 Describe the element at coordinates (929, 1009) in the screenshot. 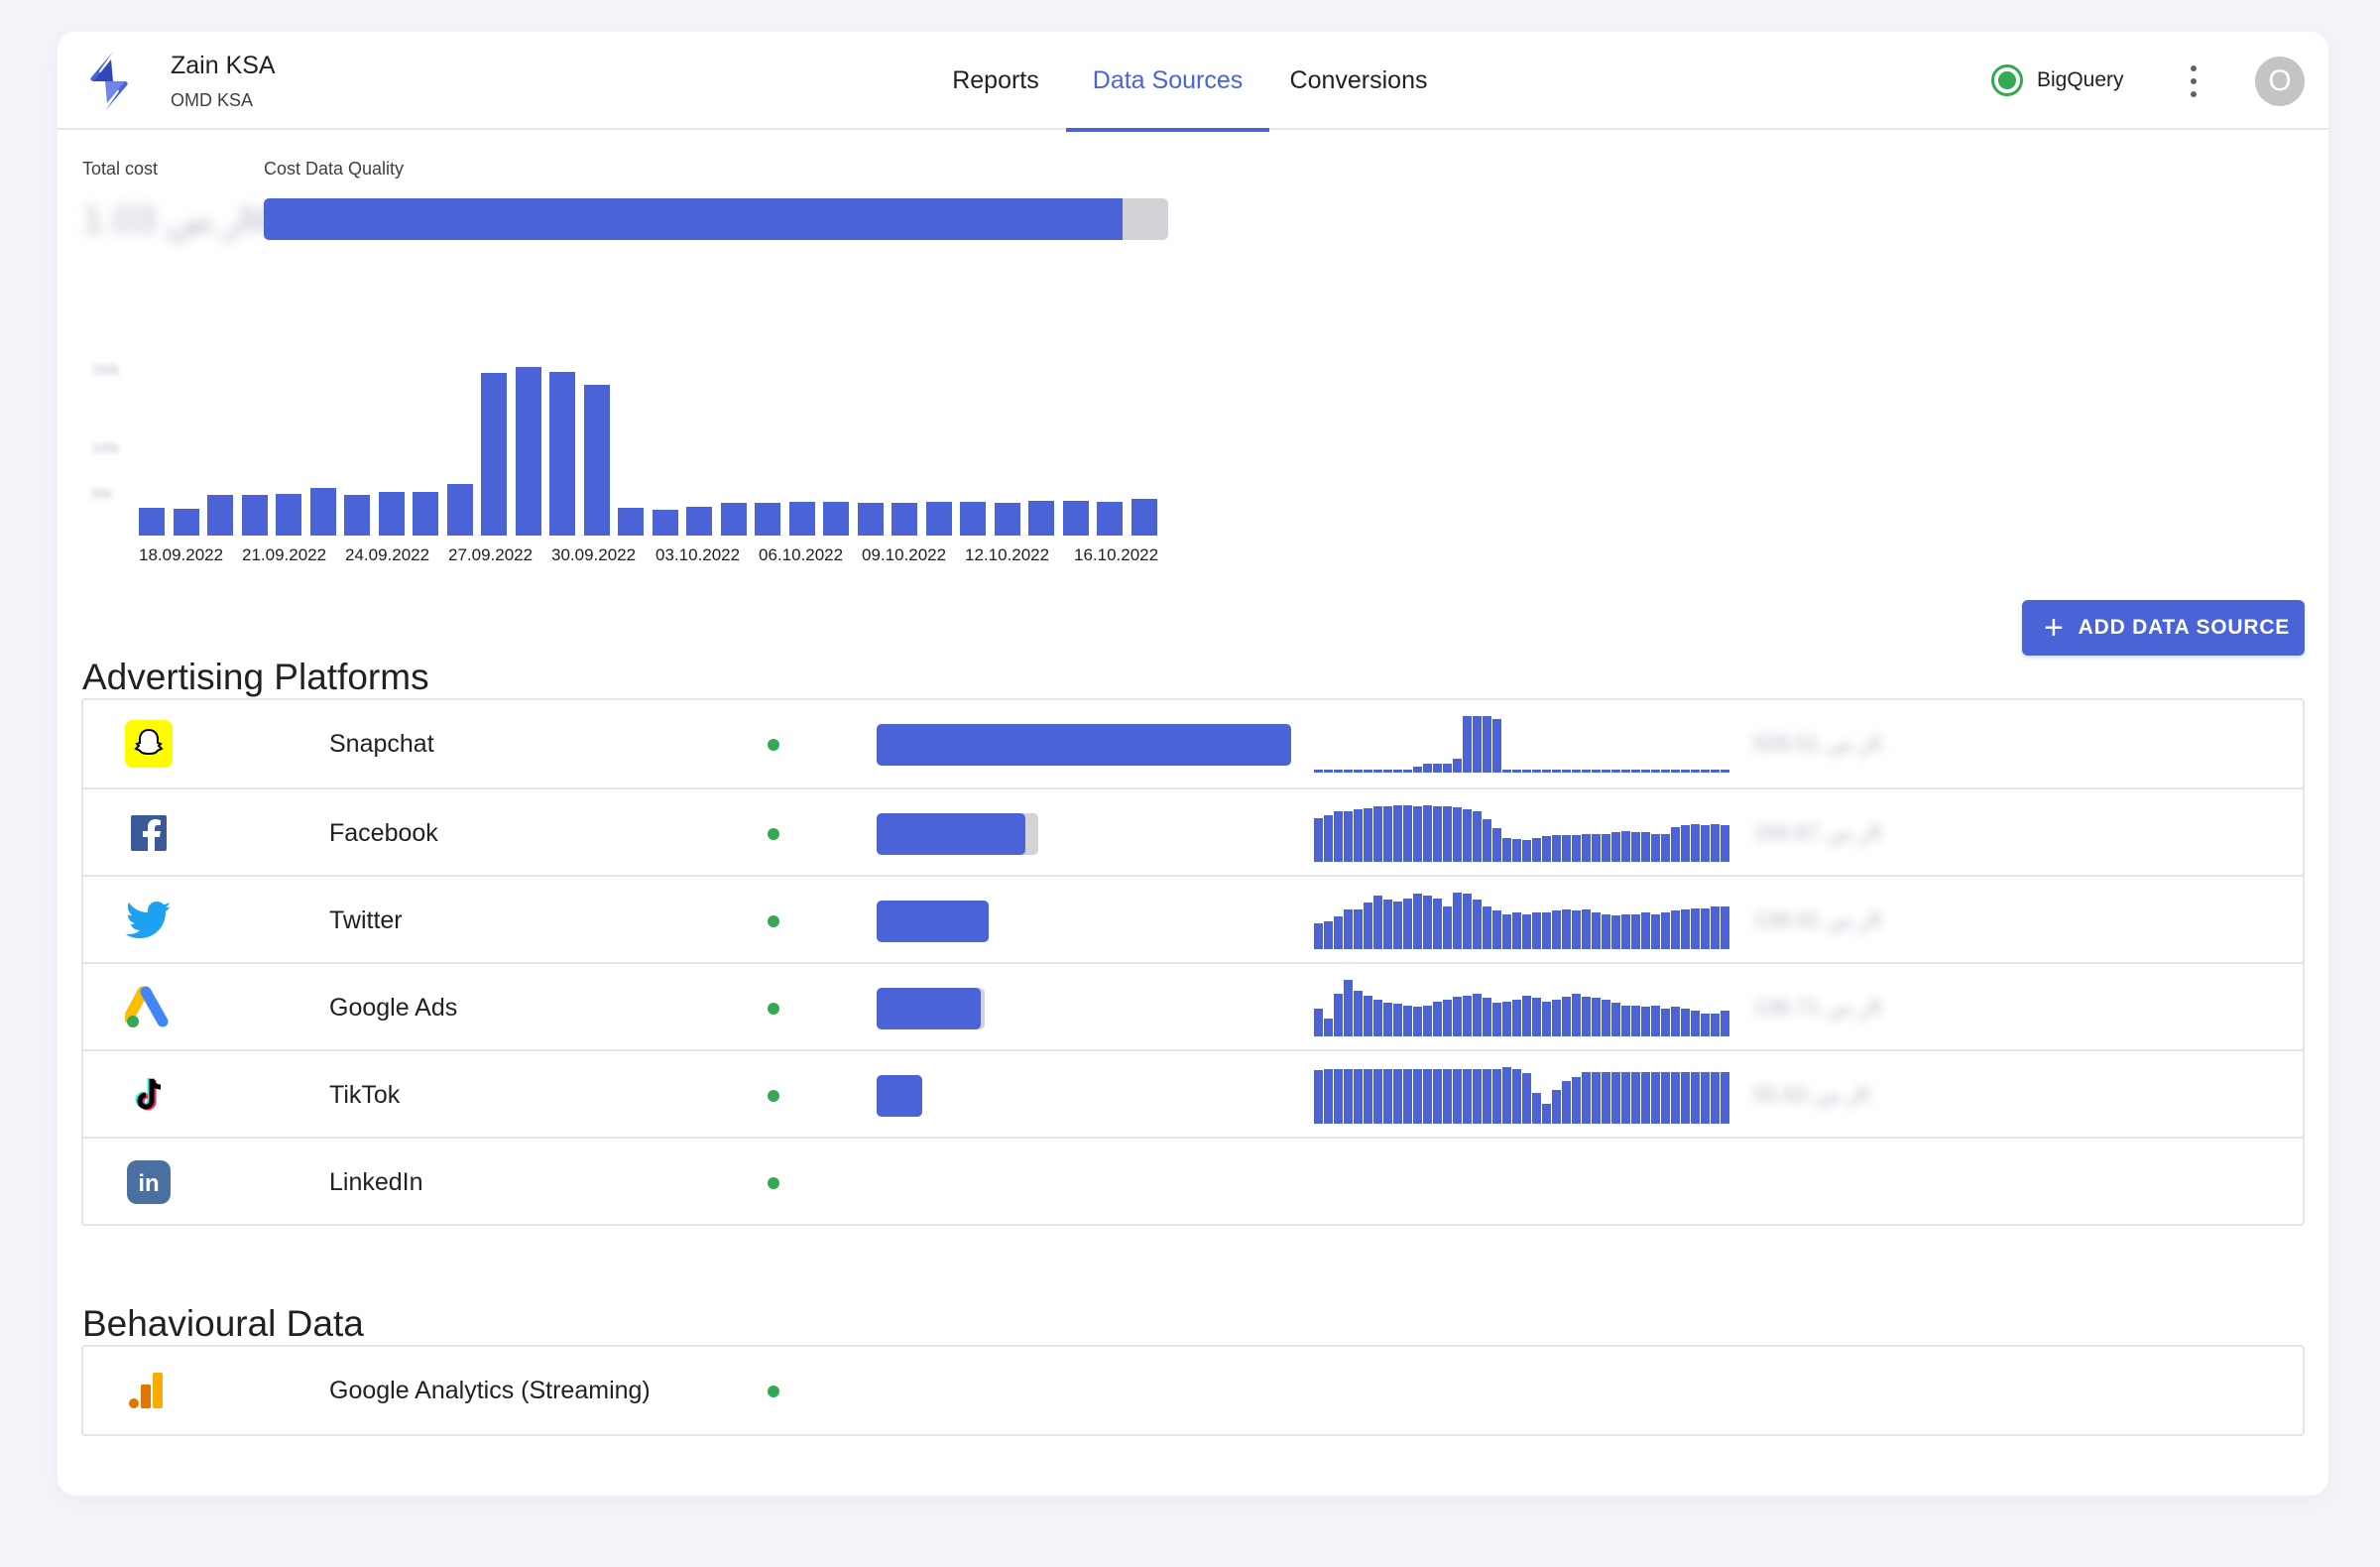

I see `cost-share-bar-fill` at that location.